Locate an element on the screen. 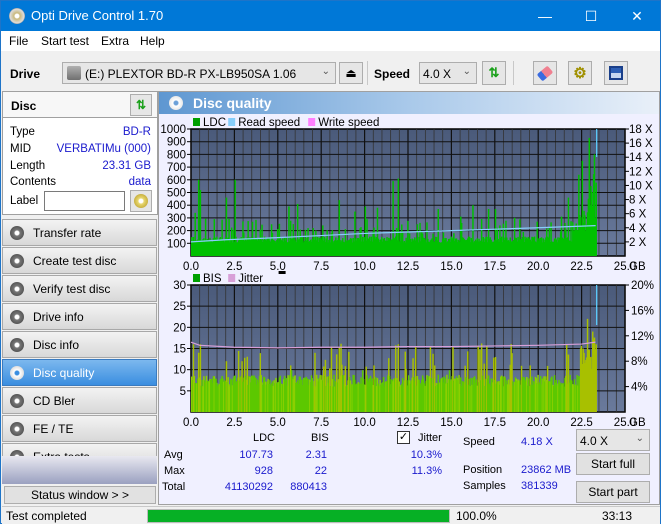 The height and width of the screenshot is (524, 661). erase-button is located at coordinates (545, 73).